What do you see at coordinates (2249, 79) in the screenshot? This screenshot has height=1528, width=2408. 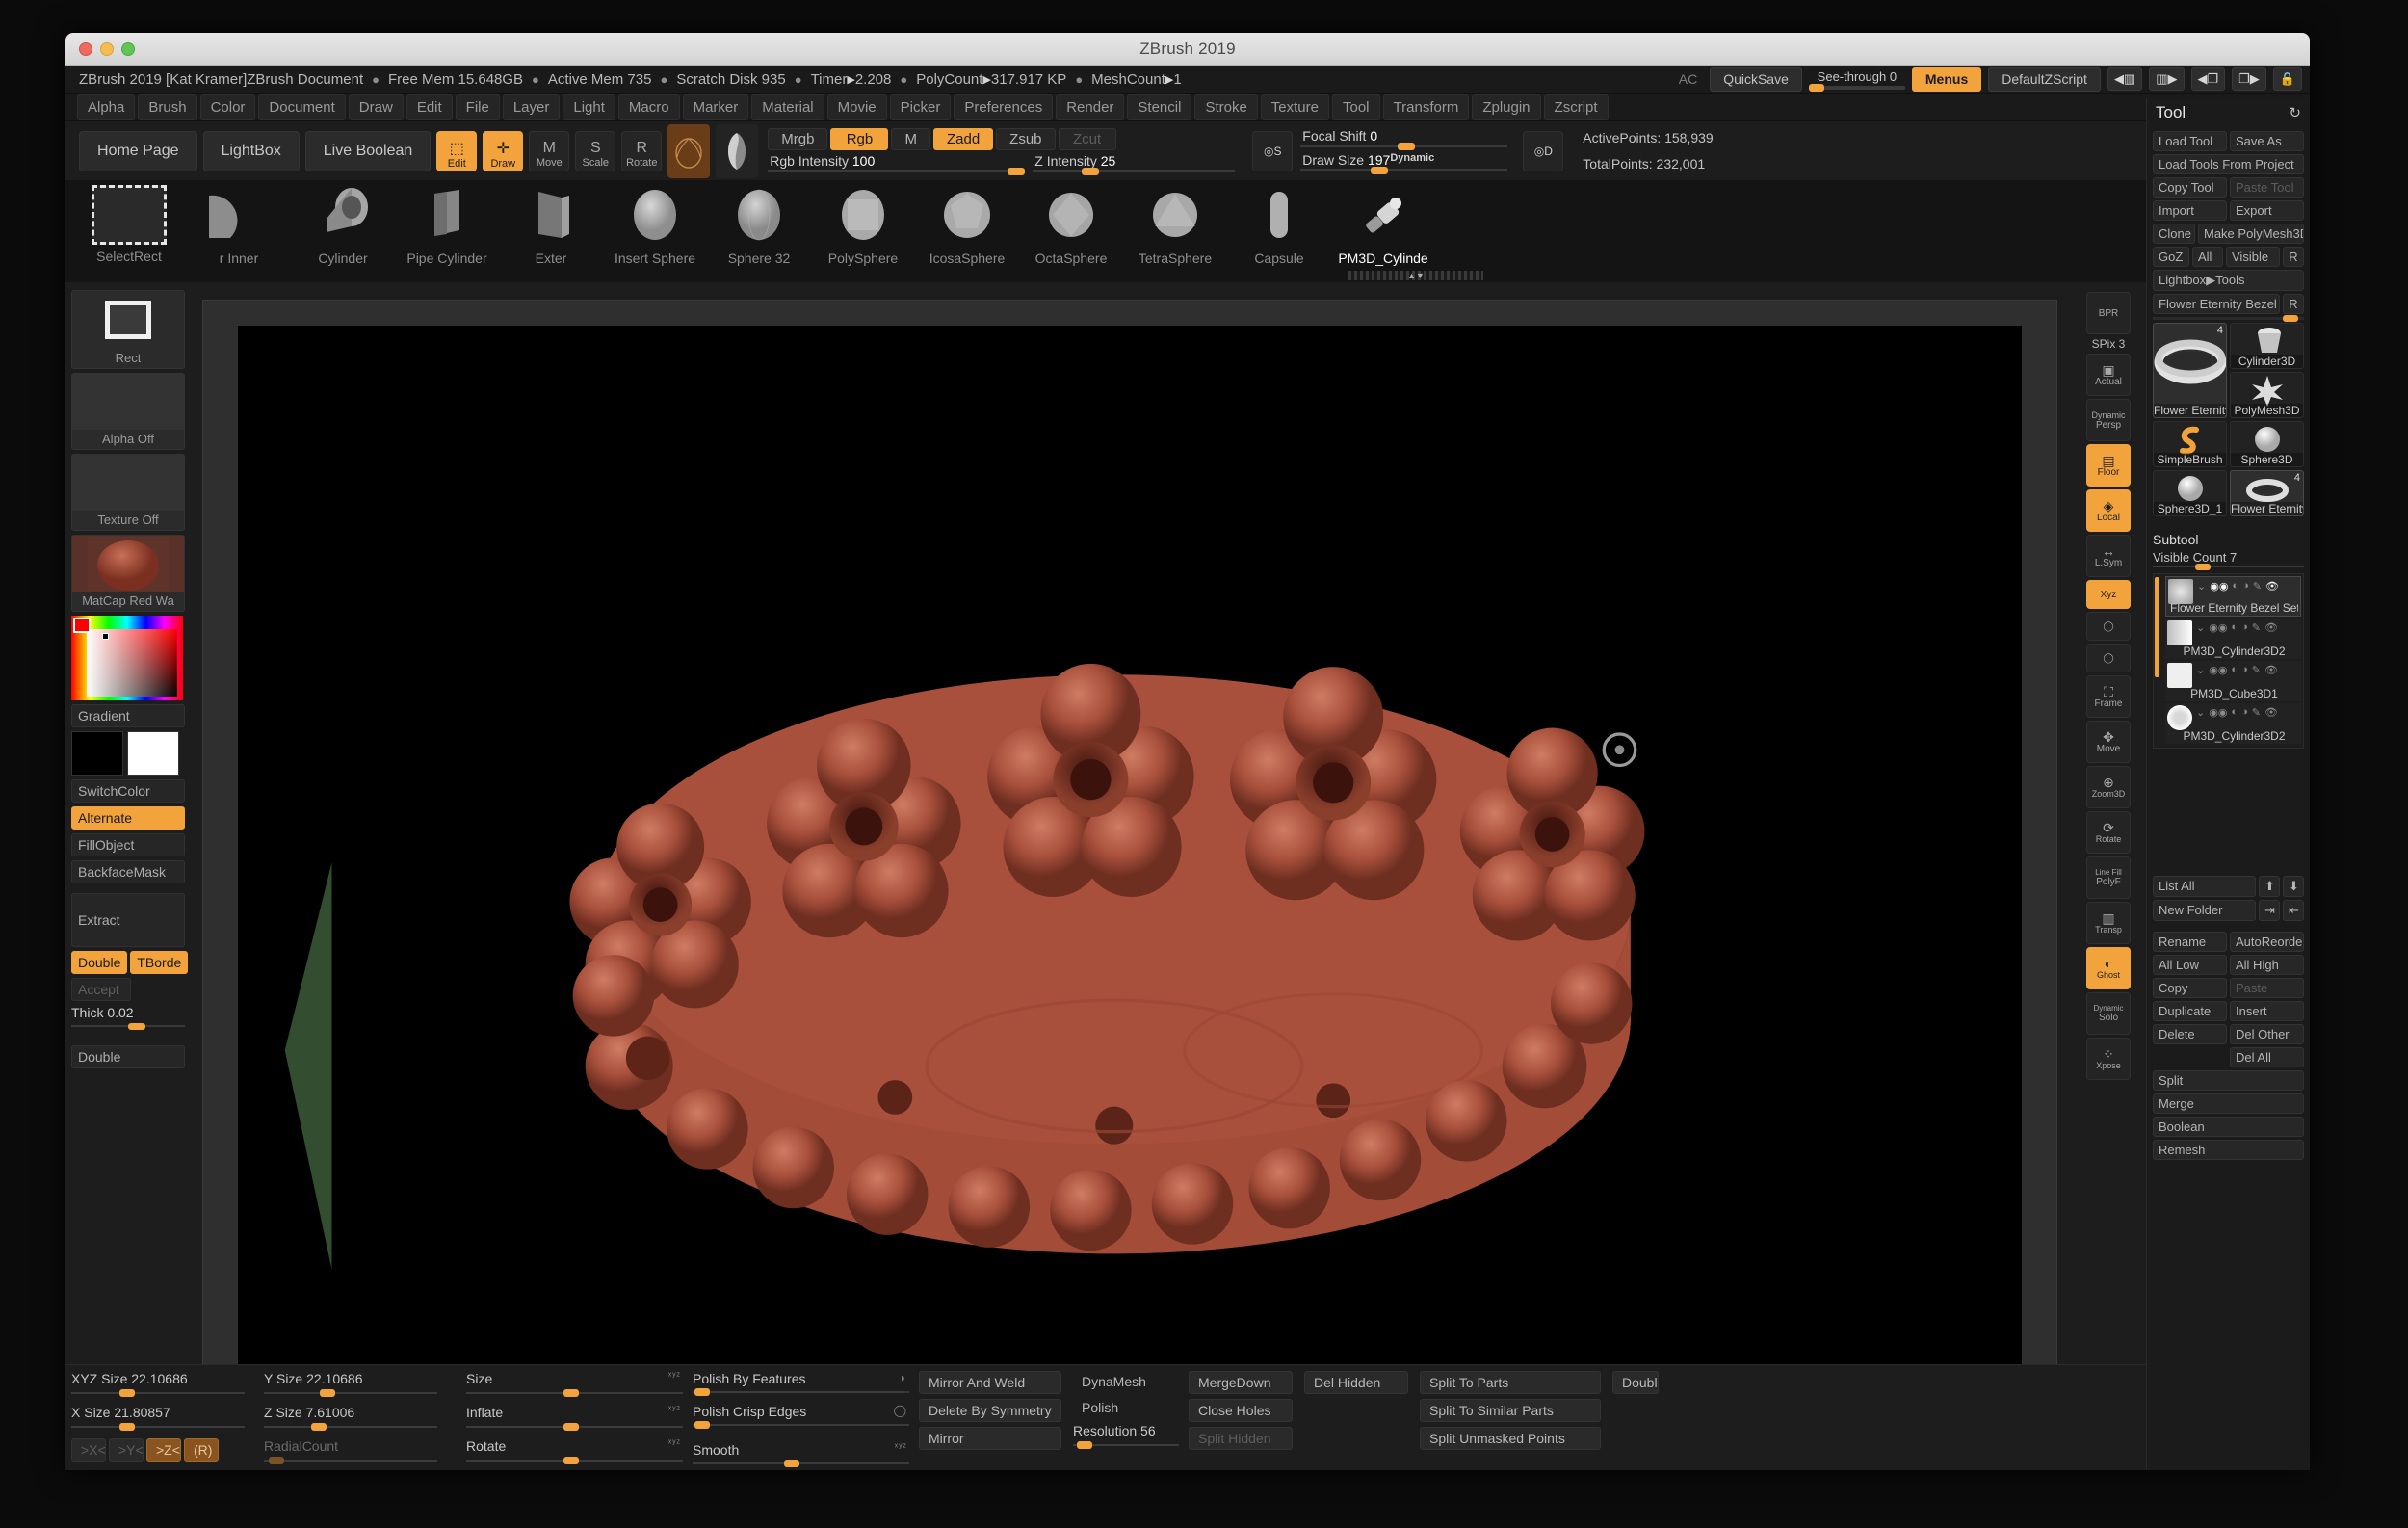 I see `palette-right-icon: ❐▶` at bounding box center [2249, 79].